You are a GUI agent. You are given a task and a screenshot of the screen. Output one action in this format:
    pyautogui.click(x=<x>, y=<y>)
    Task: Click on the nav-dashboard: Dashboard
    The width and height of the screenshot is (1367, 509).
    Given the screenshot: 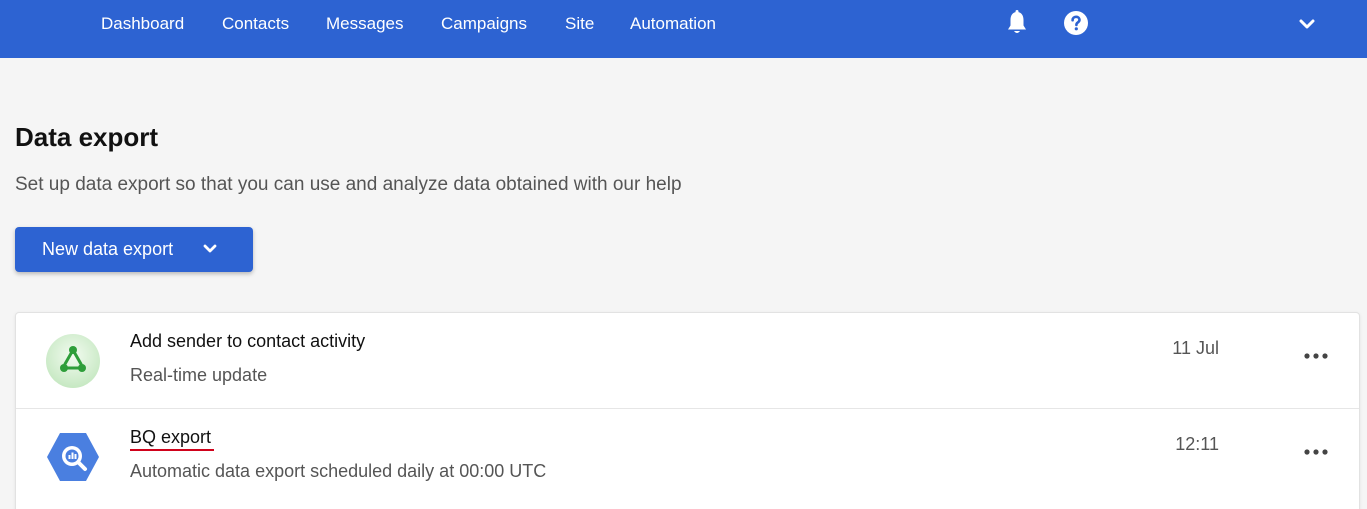 What is the action you would take?
    pyautogui.click(x=142, y=24)
    